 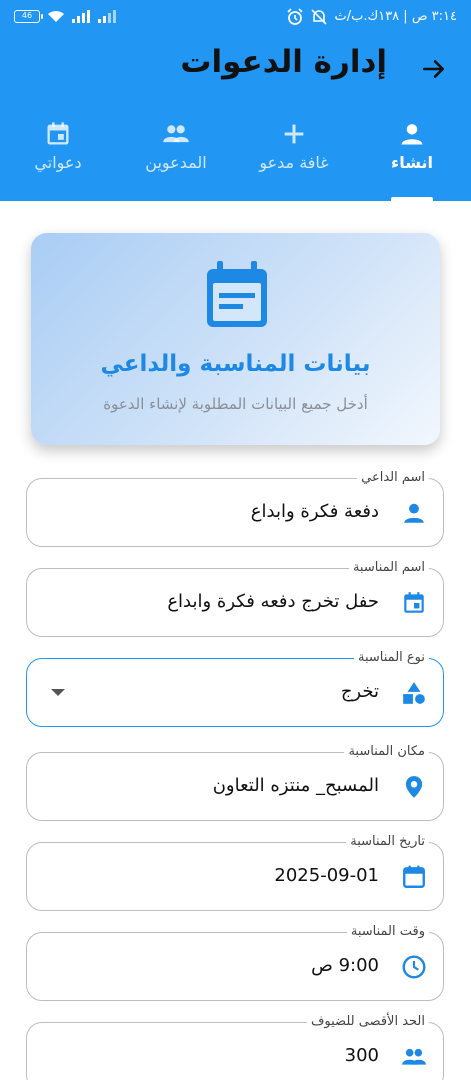 I want to click on page-title: إدارة الدعوات, so click(x=283, y=62).